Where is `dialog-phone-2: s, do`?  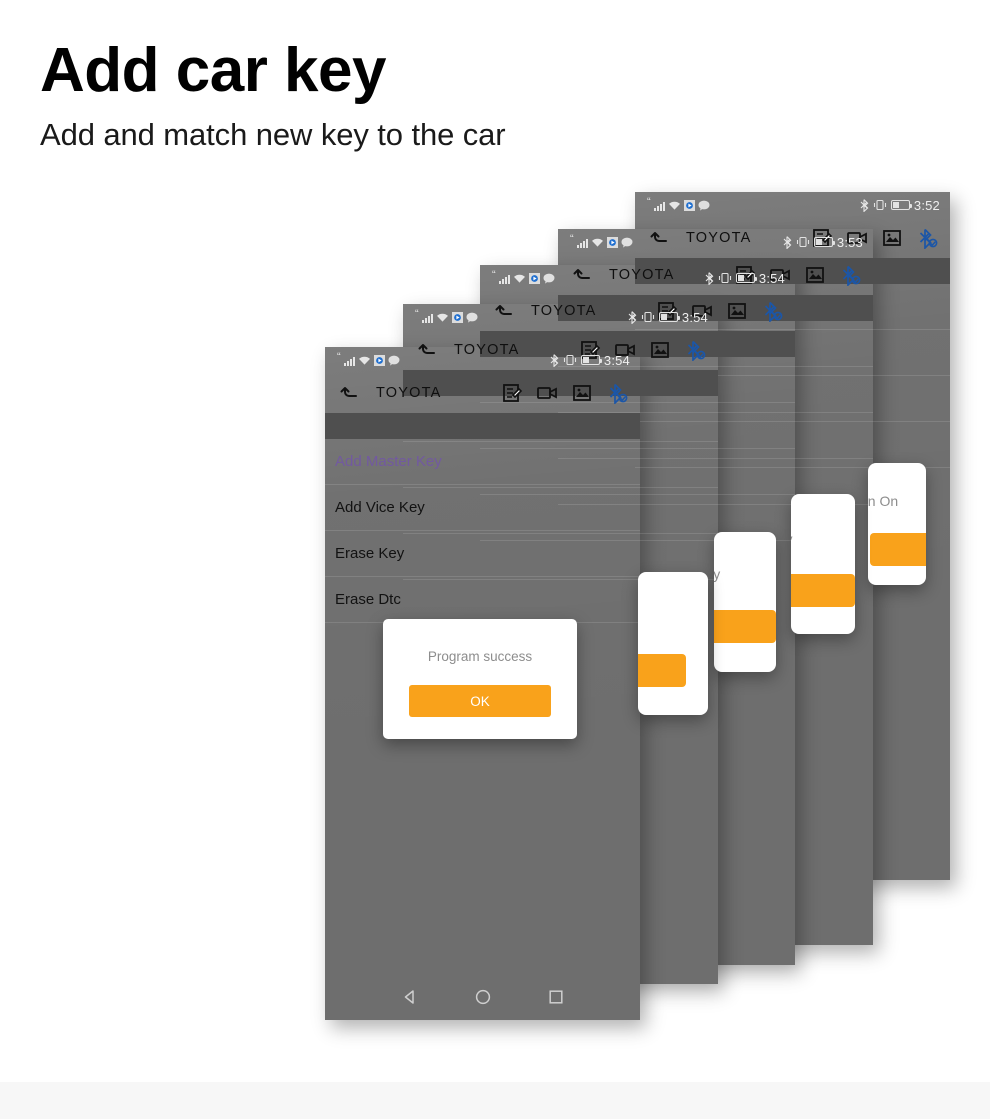 dialog-phone-2: s, do is located at coordinates (673, 643).